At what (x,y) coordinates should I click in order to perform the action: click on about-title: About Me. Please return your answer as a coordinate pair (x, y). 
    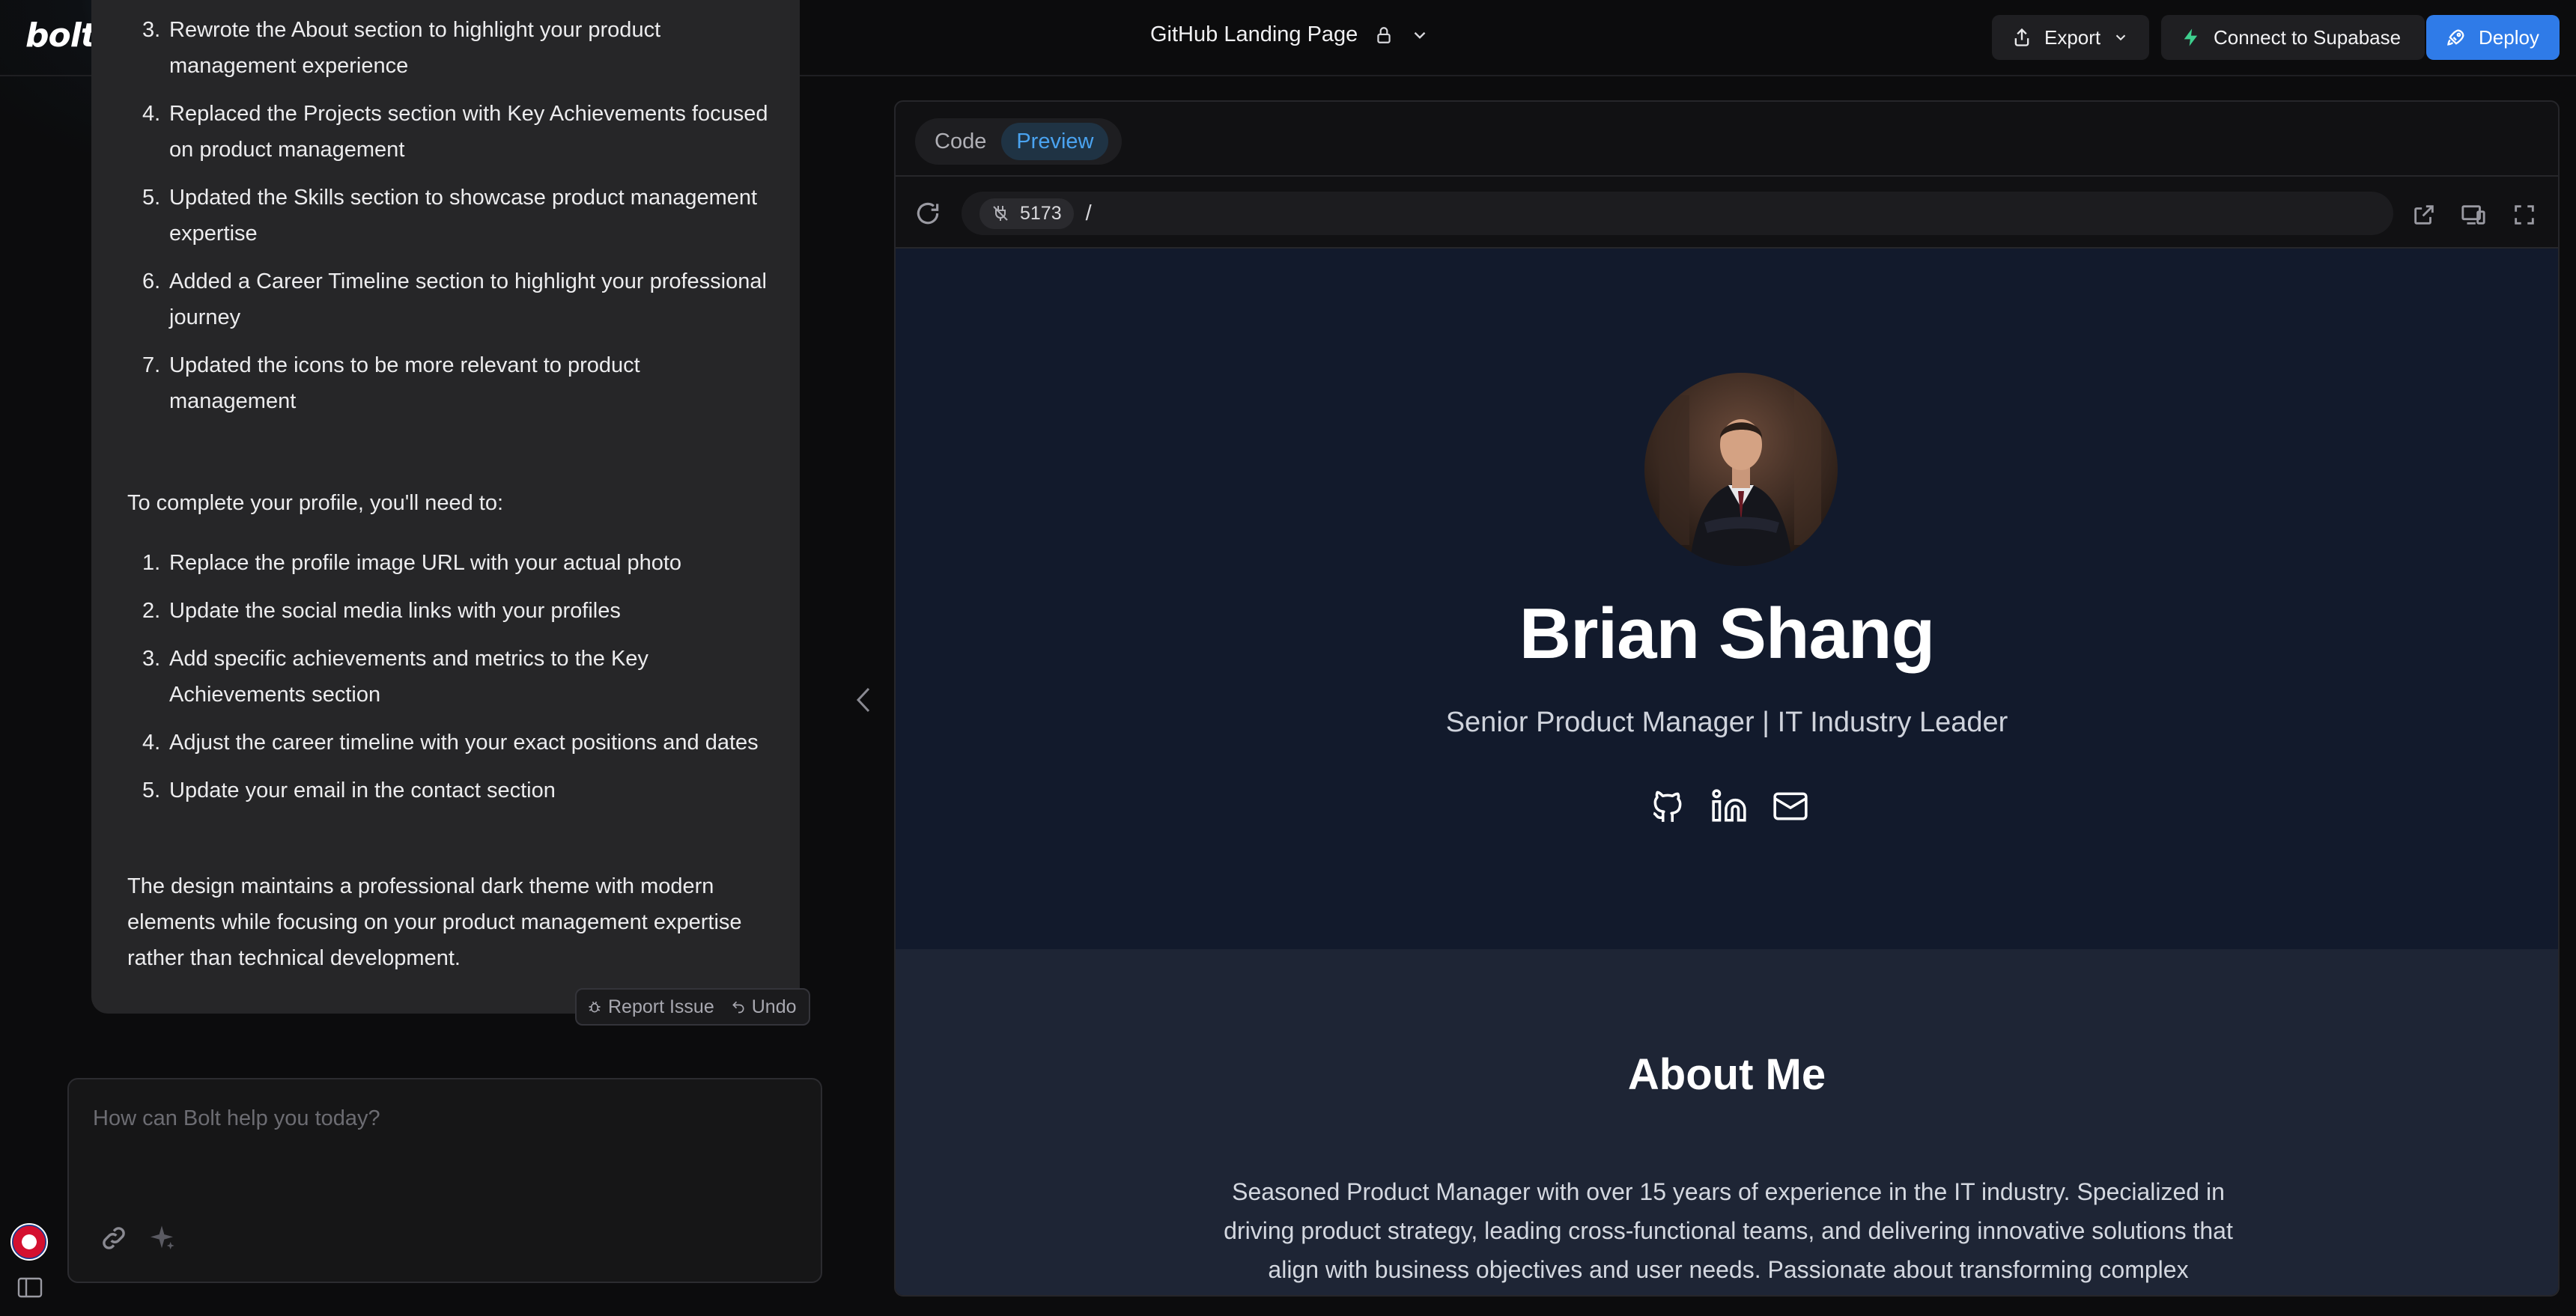
    Looking at the image, I should click on (1726, 1074).